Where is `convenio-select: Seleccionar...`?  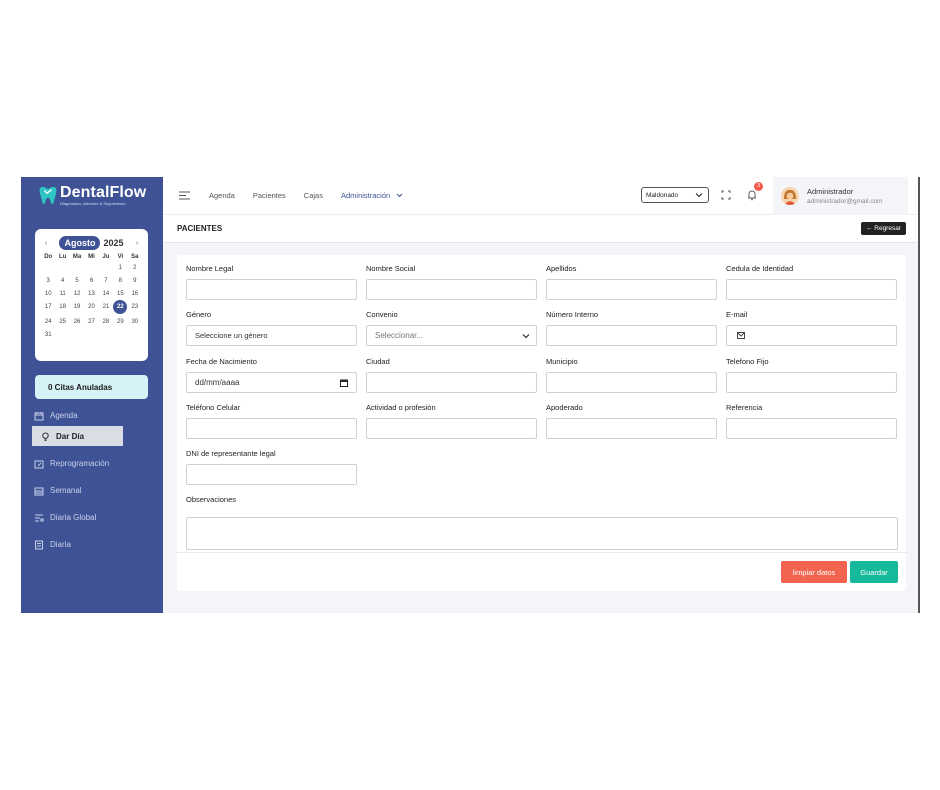
convenio-select: Seleccionar... is located at coordinates (451, 335).